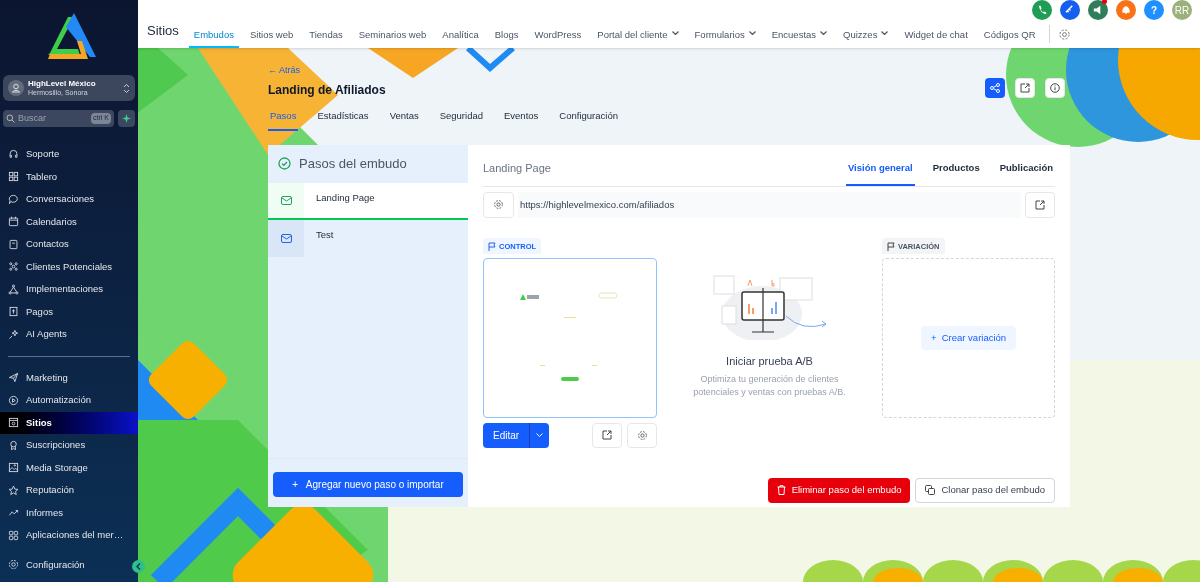 This screenshot has width=1200, height=582. Describe the element at coordinates (516, 435) in the screenshot. I see `edit-button: Editar` at that location.